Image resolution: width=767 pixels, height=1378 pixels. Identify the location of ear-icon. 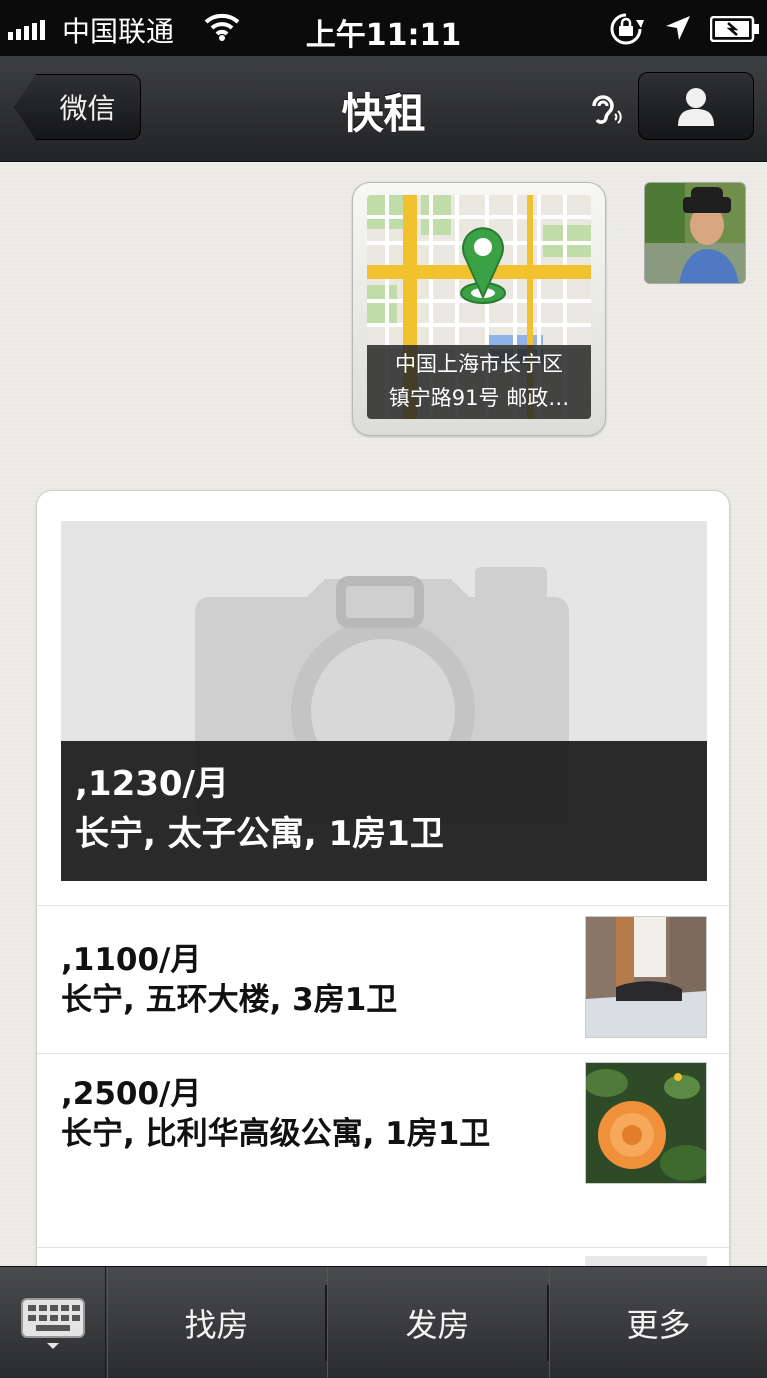
(604, 110).